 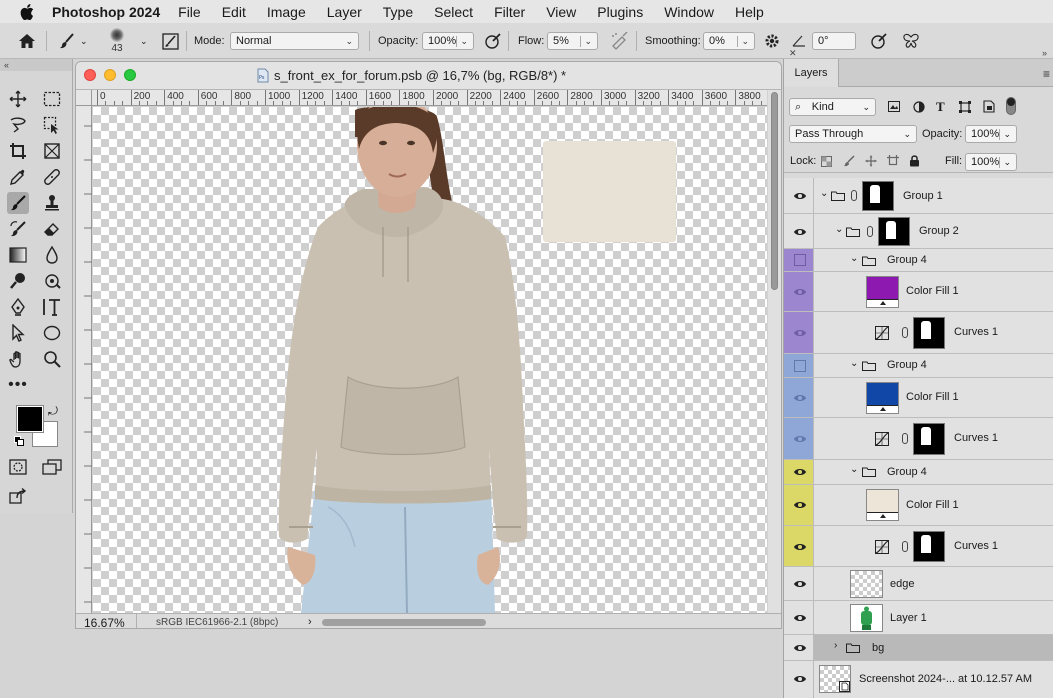 I want to click on brush-angle-input: 0°, so click(x=834, y=41).